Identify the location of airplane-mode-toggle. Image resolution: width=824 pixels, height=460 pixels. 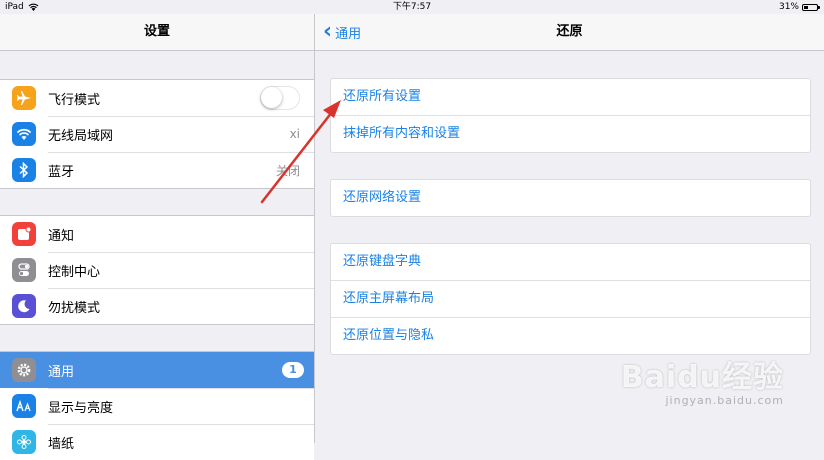
(280, 98).